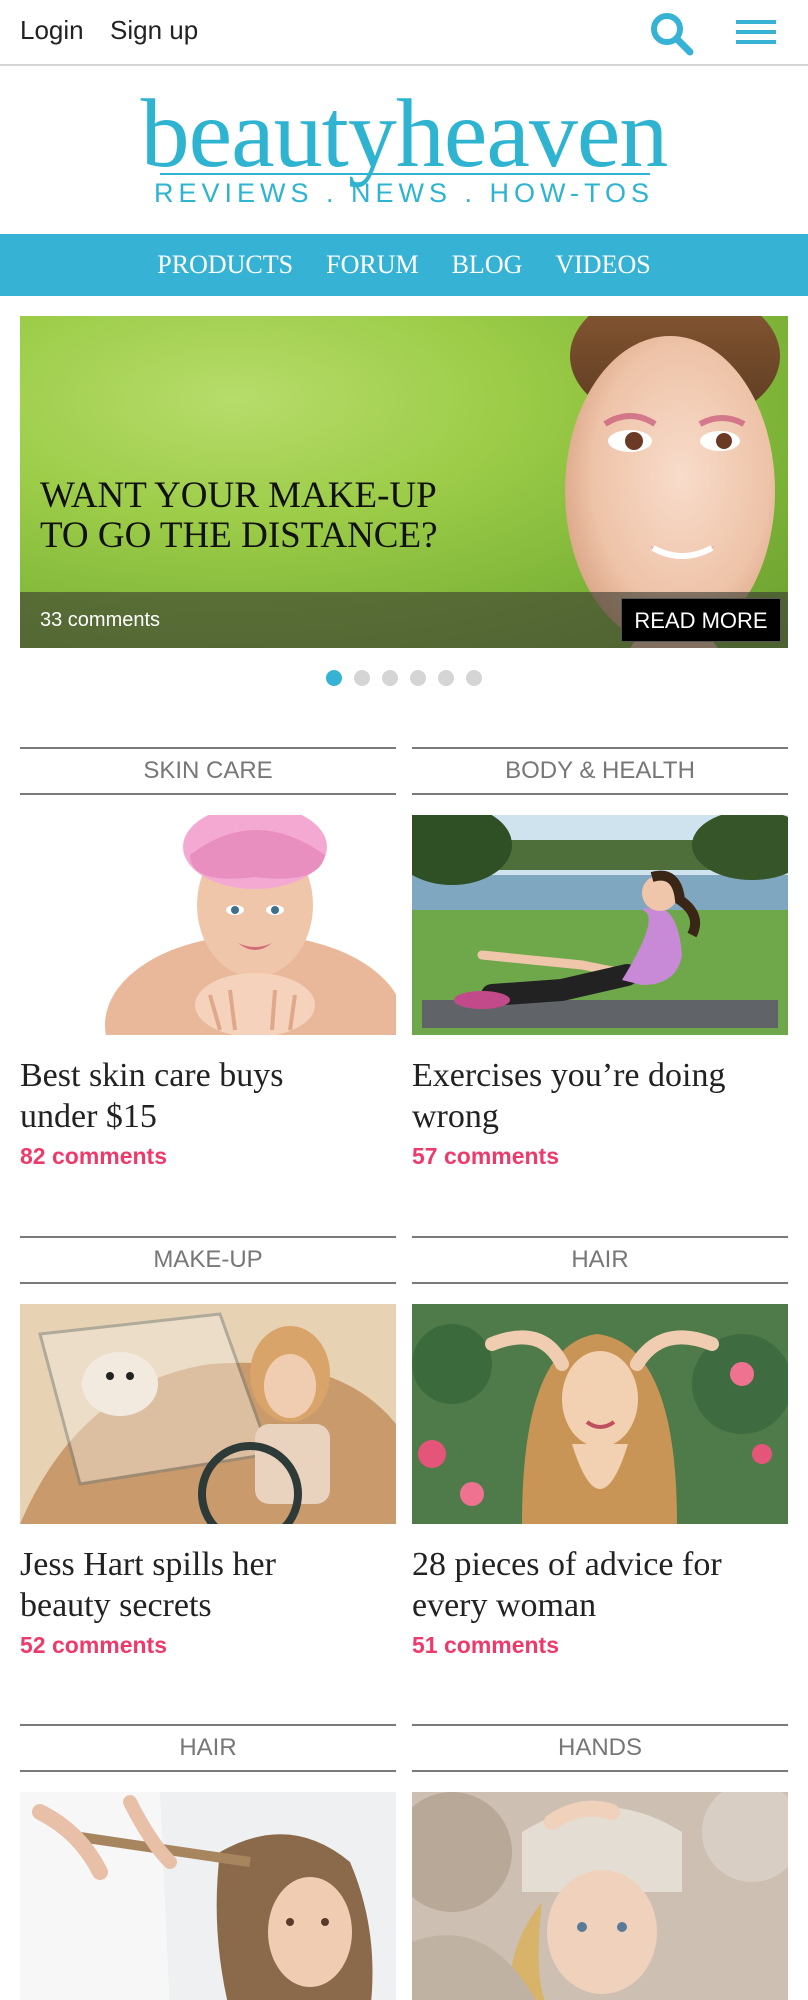  What do you see at coordinates (100, 620) in the screenshot?
I see `hero-comment-count: 33 comments` at bounding box center [100, 620].